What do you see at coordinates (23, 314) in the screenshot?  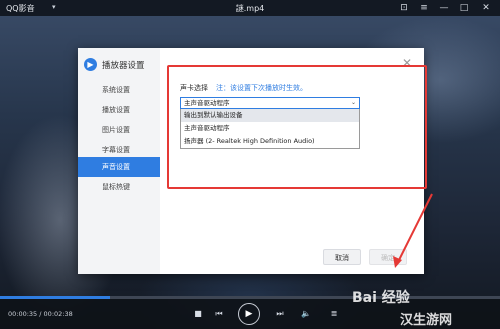 I see `time-current: 00:00:35` at bounding box center [23, 314].